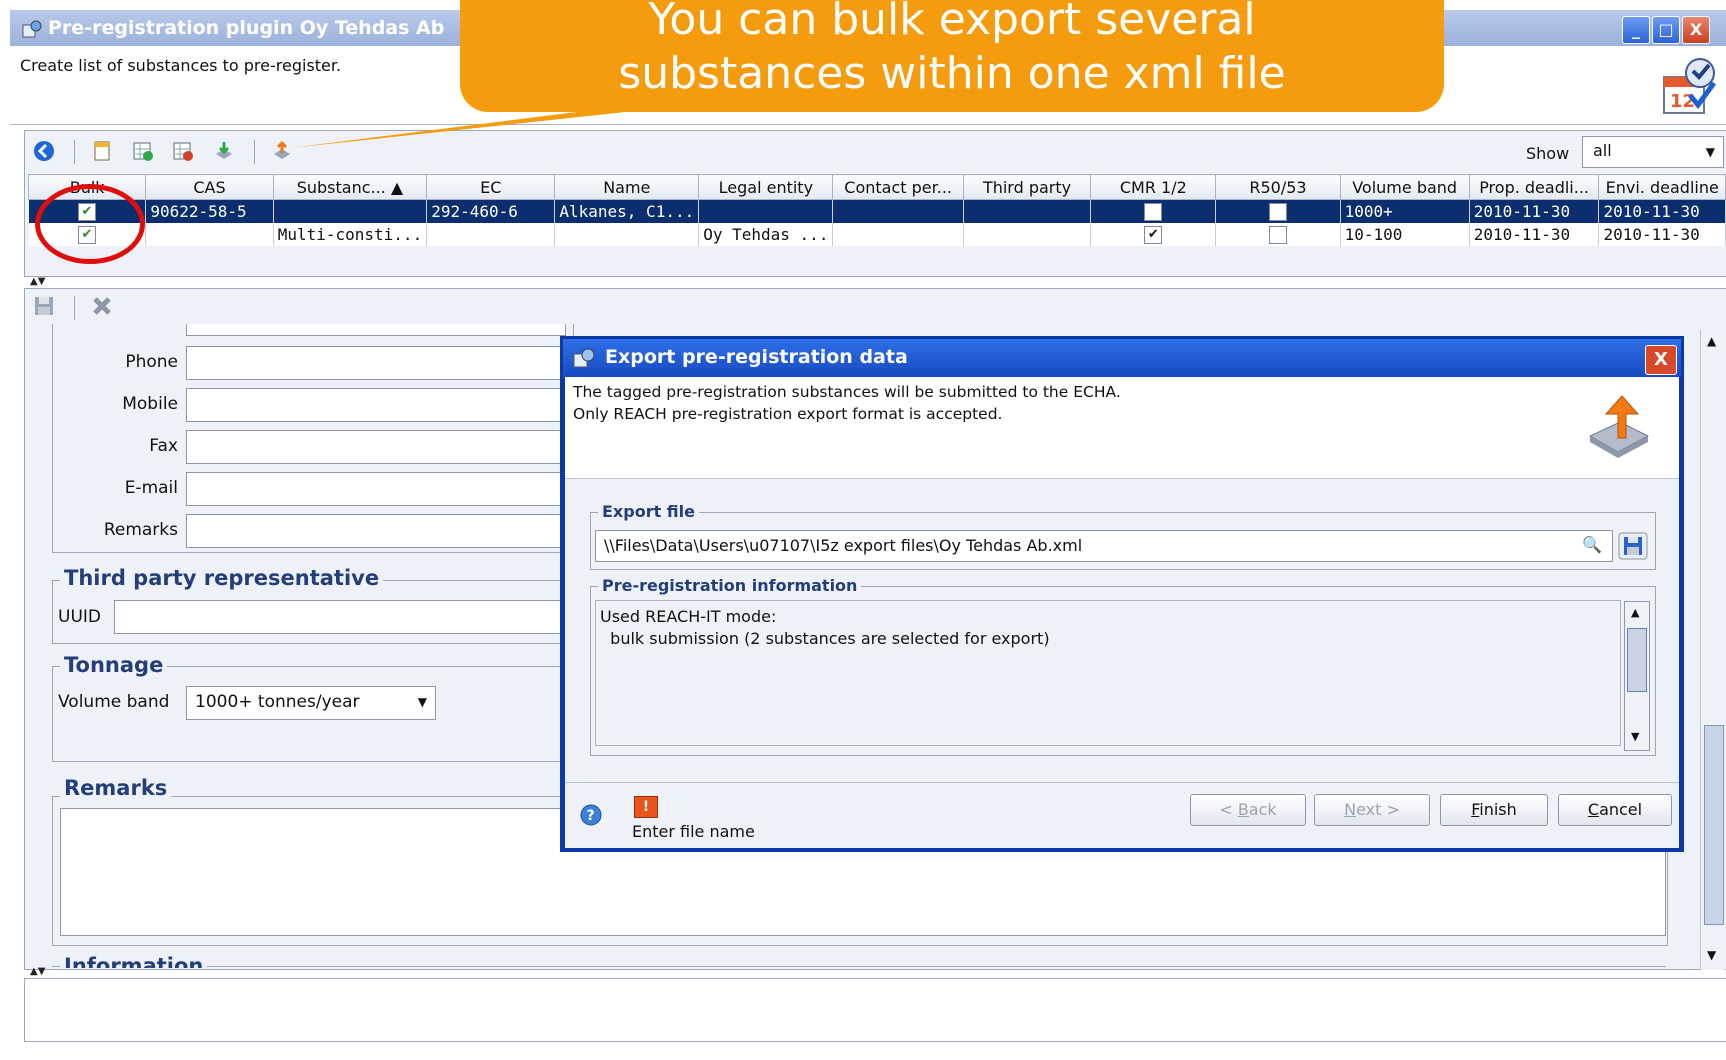 This screenshot has width=1726, height=1060. Describe the element at coordinates (102, 151) in the screenshot. I see `new-icon` at that location.